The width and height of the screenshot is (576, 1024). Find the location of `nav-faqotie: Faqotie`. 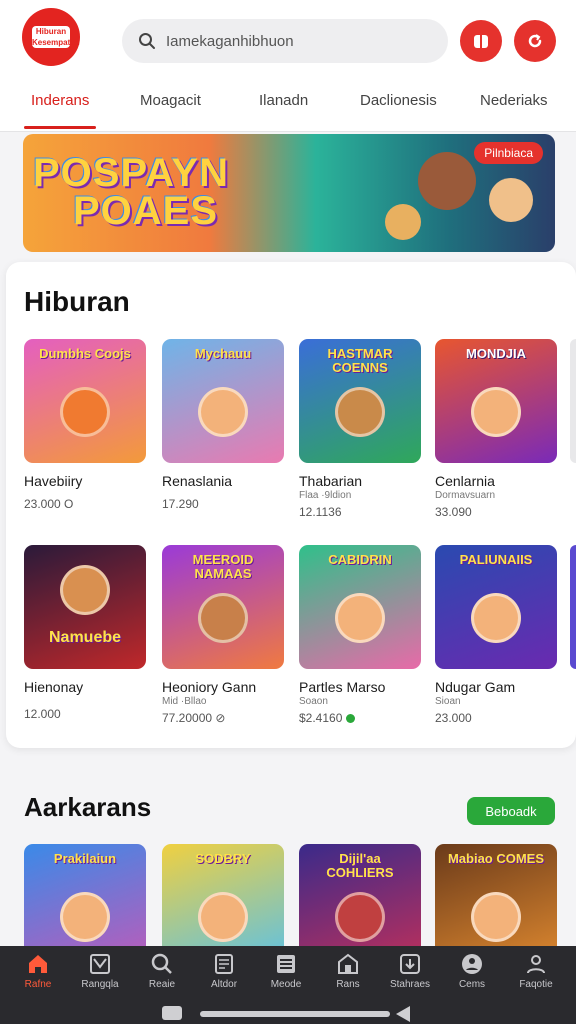

nav-faqotie: Faqotie is located at coordinates (536, 971).